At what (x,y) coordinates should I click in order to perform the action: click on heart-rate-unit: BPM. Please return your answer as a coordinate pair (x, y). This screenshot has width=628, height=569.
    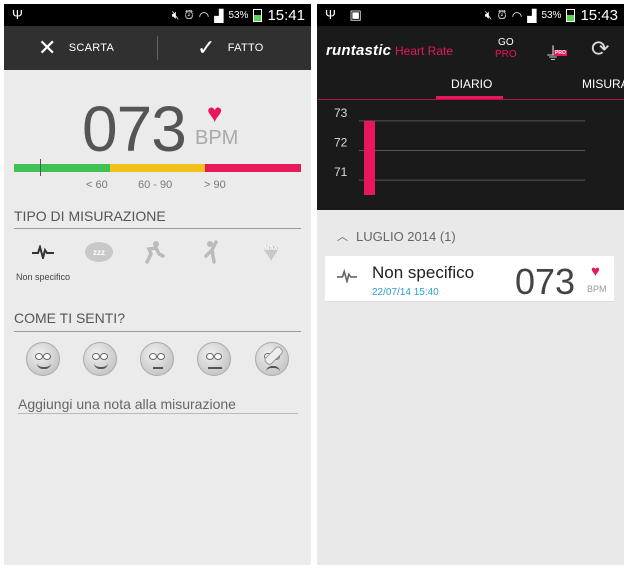
    Looking at the image, I should click on (217, 138).